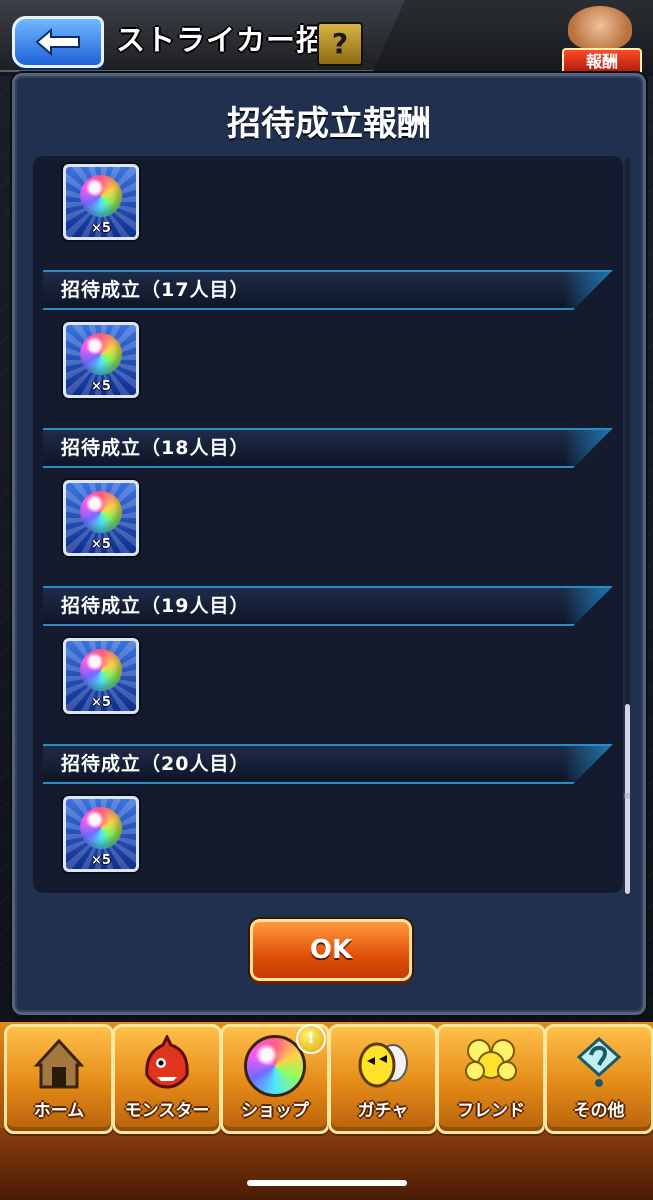 This screenshot has height=1200, width=653. Describe the element at coordinates (599, 1061) in the screenshot. I see `other-icon` at that location.